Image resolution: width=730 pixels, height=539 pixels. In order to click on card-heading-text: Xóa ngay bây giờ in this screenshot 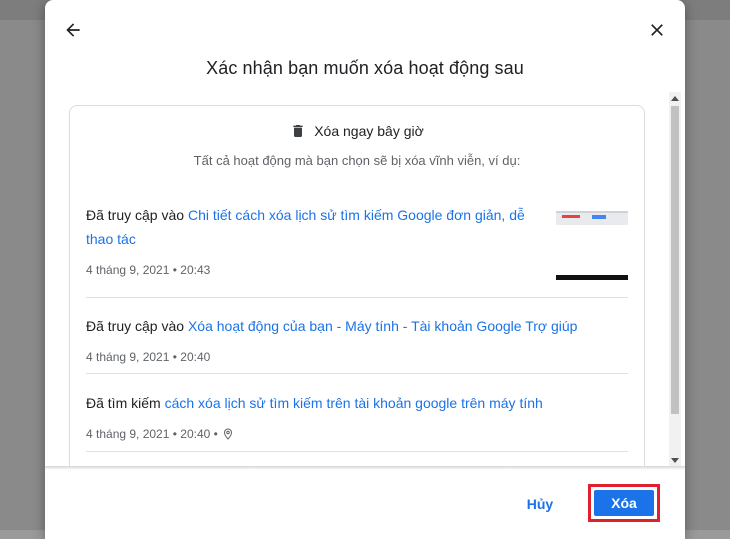, I will do `click(369, 131)`.